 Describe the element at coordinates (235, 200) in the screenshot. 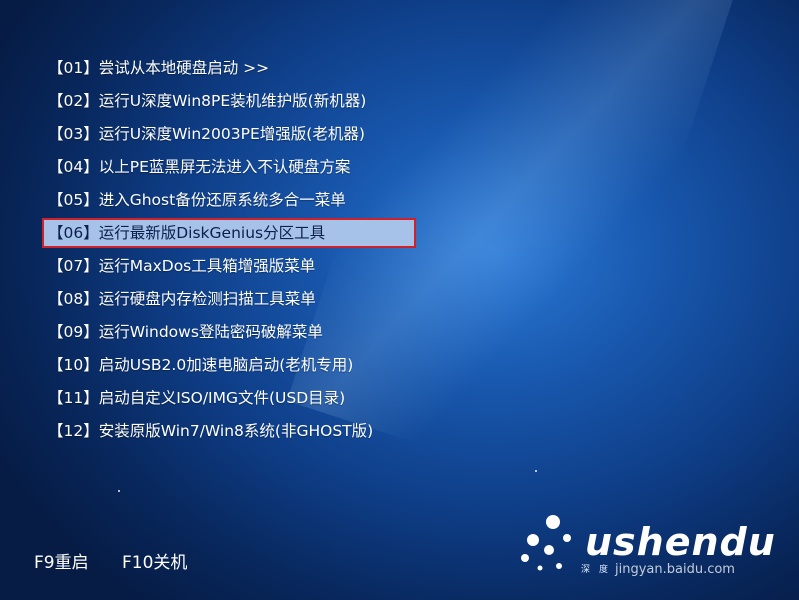

I see `menu-item-05: 【05】进入Ghost备份还原系统多合一菜单` at that location.